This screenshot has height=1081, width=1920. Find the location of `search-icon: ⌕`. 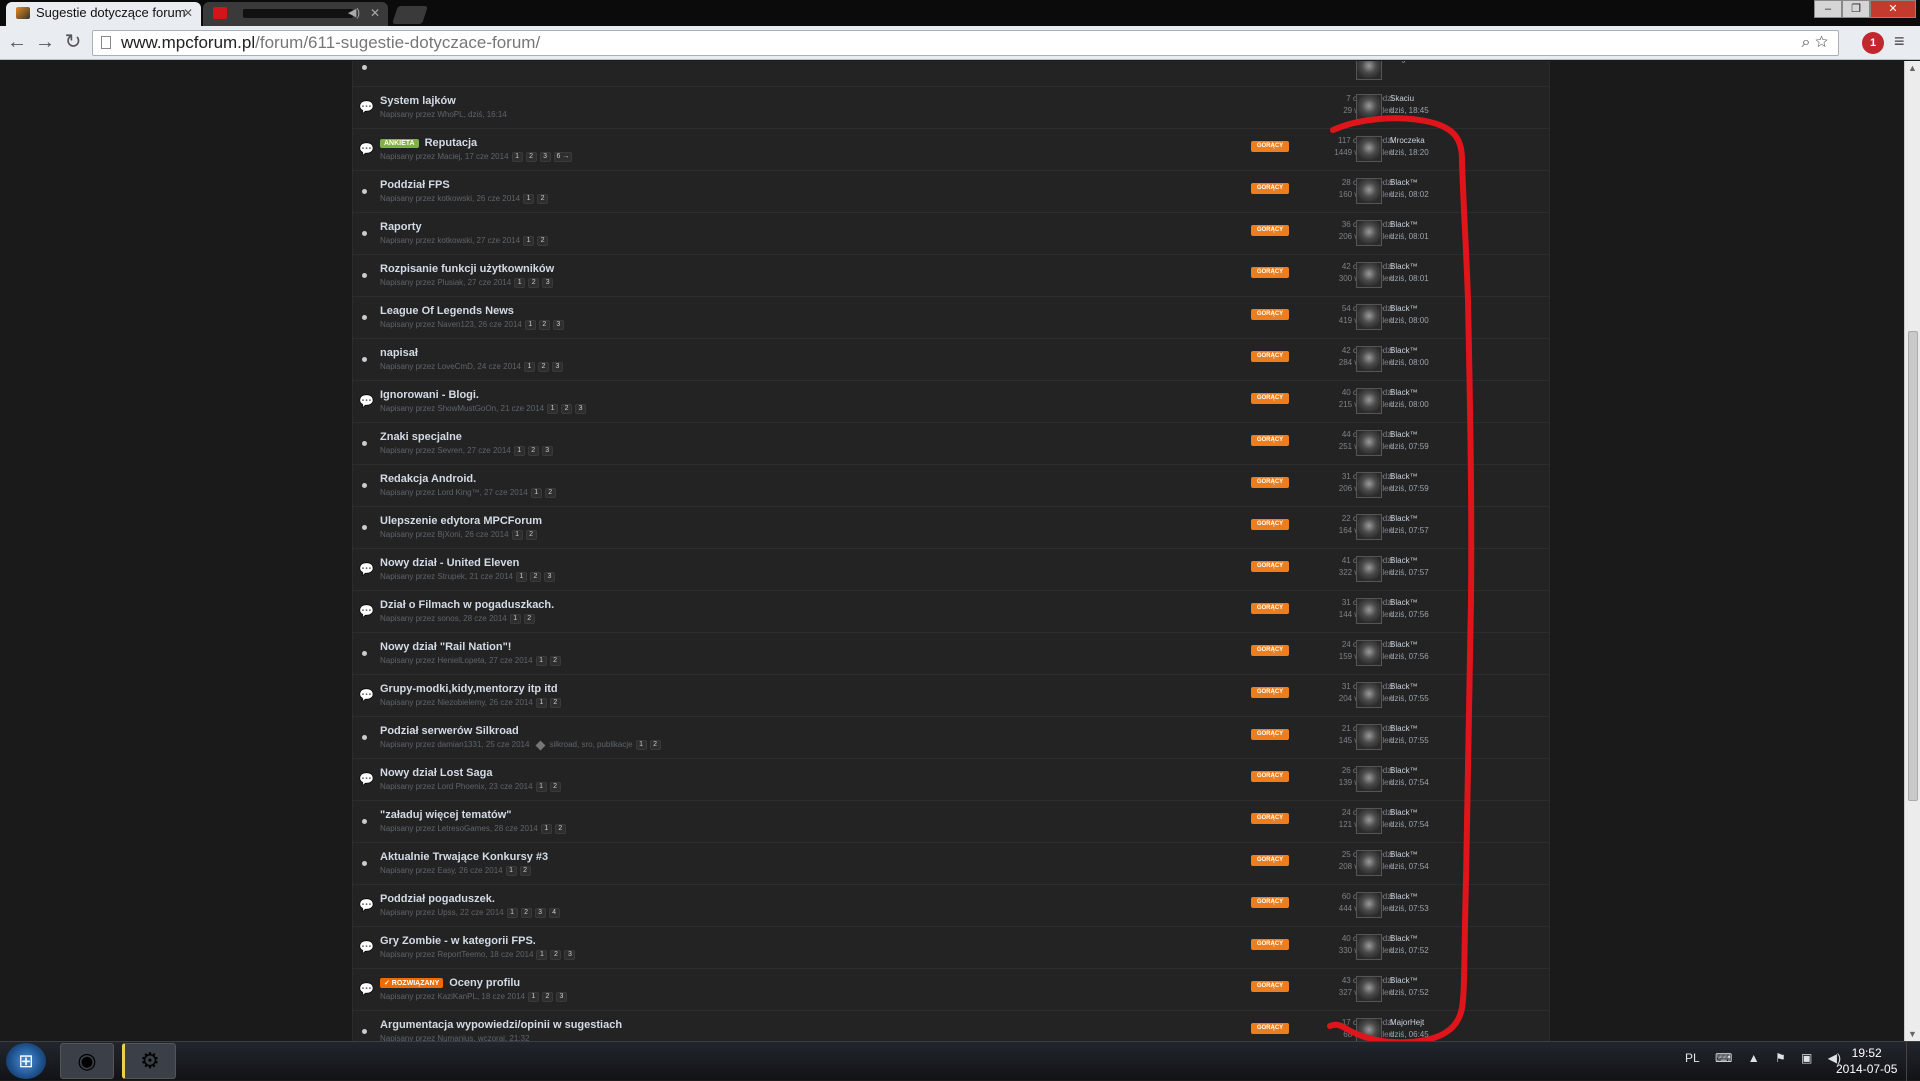

search-icon: ⌕ is located at coordinates (1806, 42).